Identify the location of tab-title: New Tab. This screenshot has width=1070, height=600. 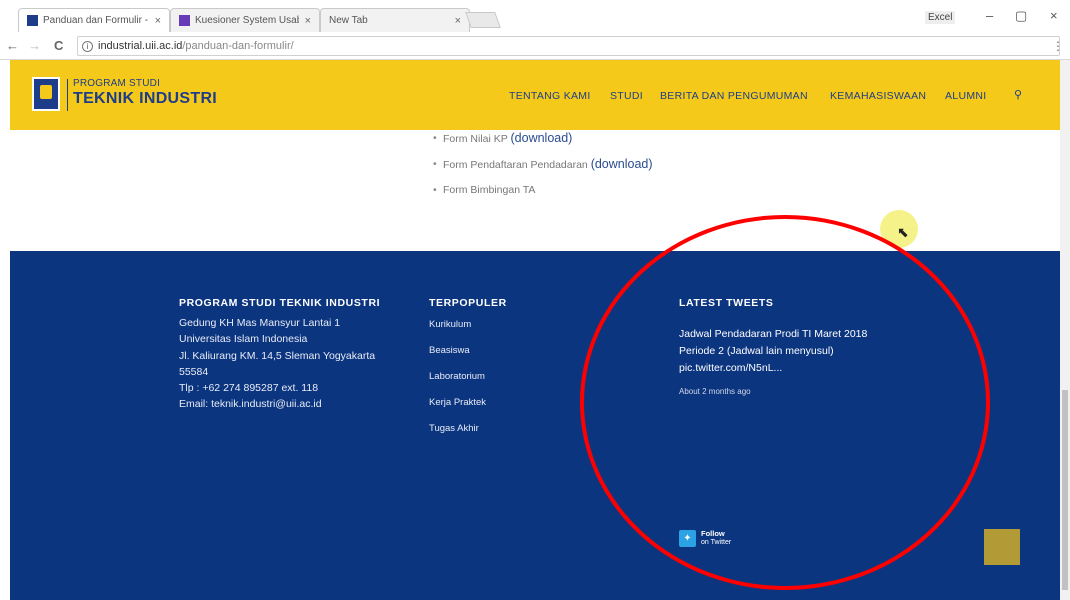
(348, 20).